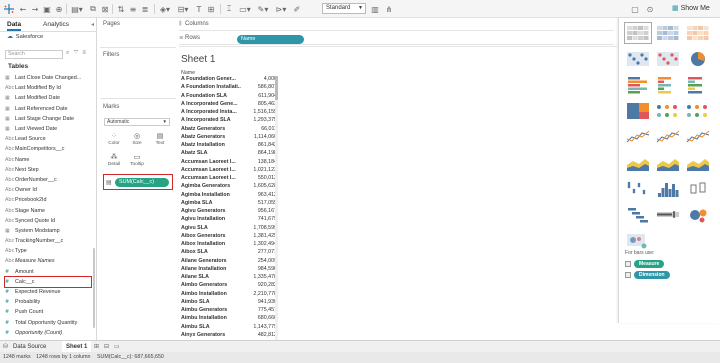  I want to click on highlight-table-chart-icon, so click(698, 33).